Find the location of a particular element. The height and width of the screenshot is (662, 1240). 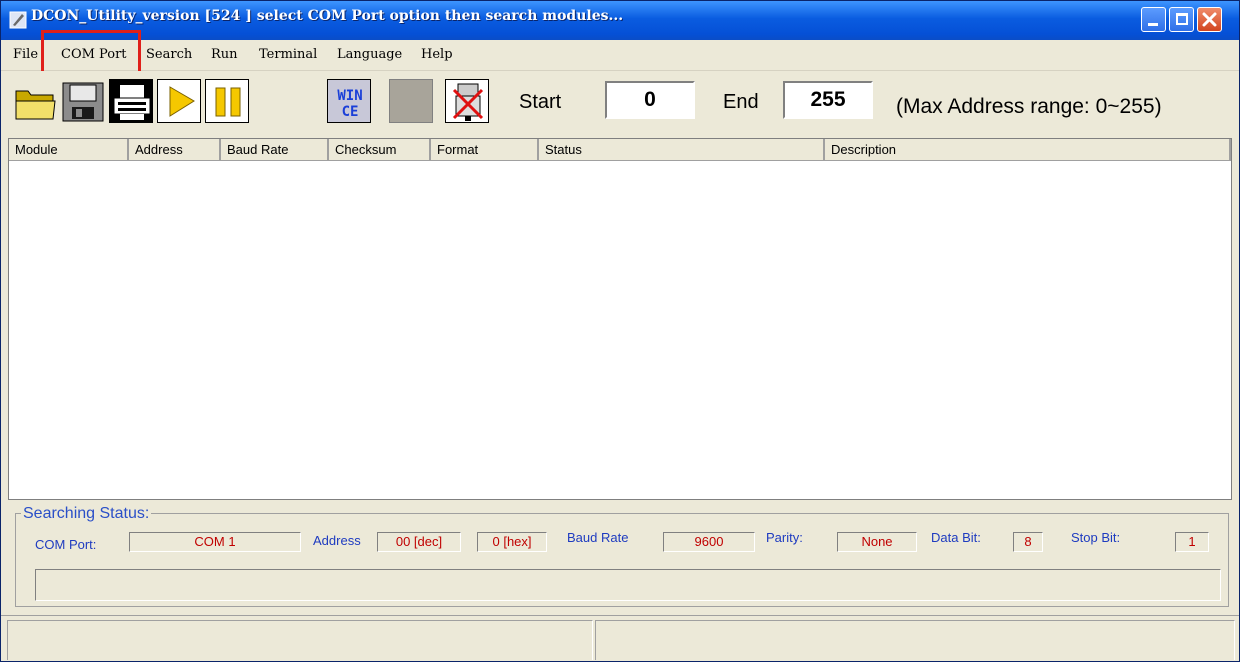

end-label: End is located at coordinates (741, 102).